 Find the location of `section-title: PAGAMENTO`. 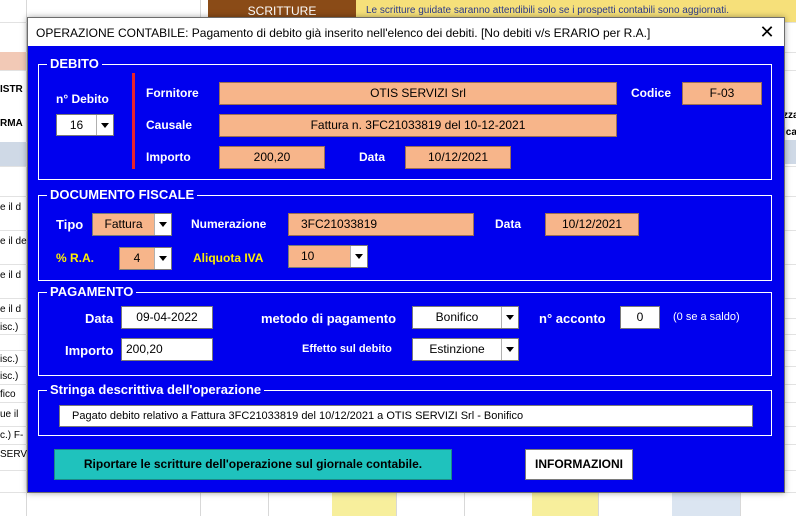

section-title: PAGAMENTO is located at coordinates (92, 291).